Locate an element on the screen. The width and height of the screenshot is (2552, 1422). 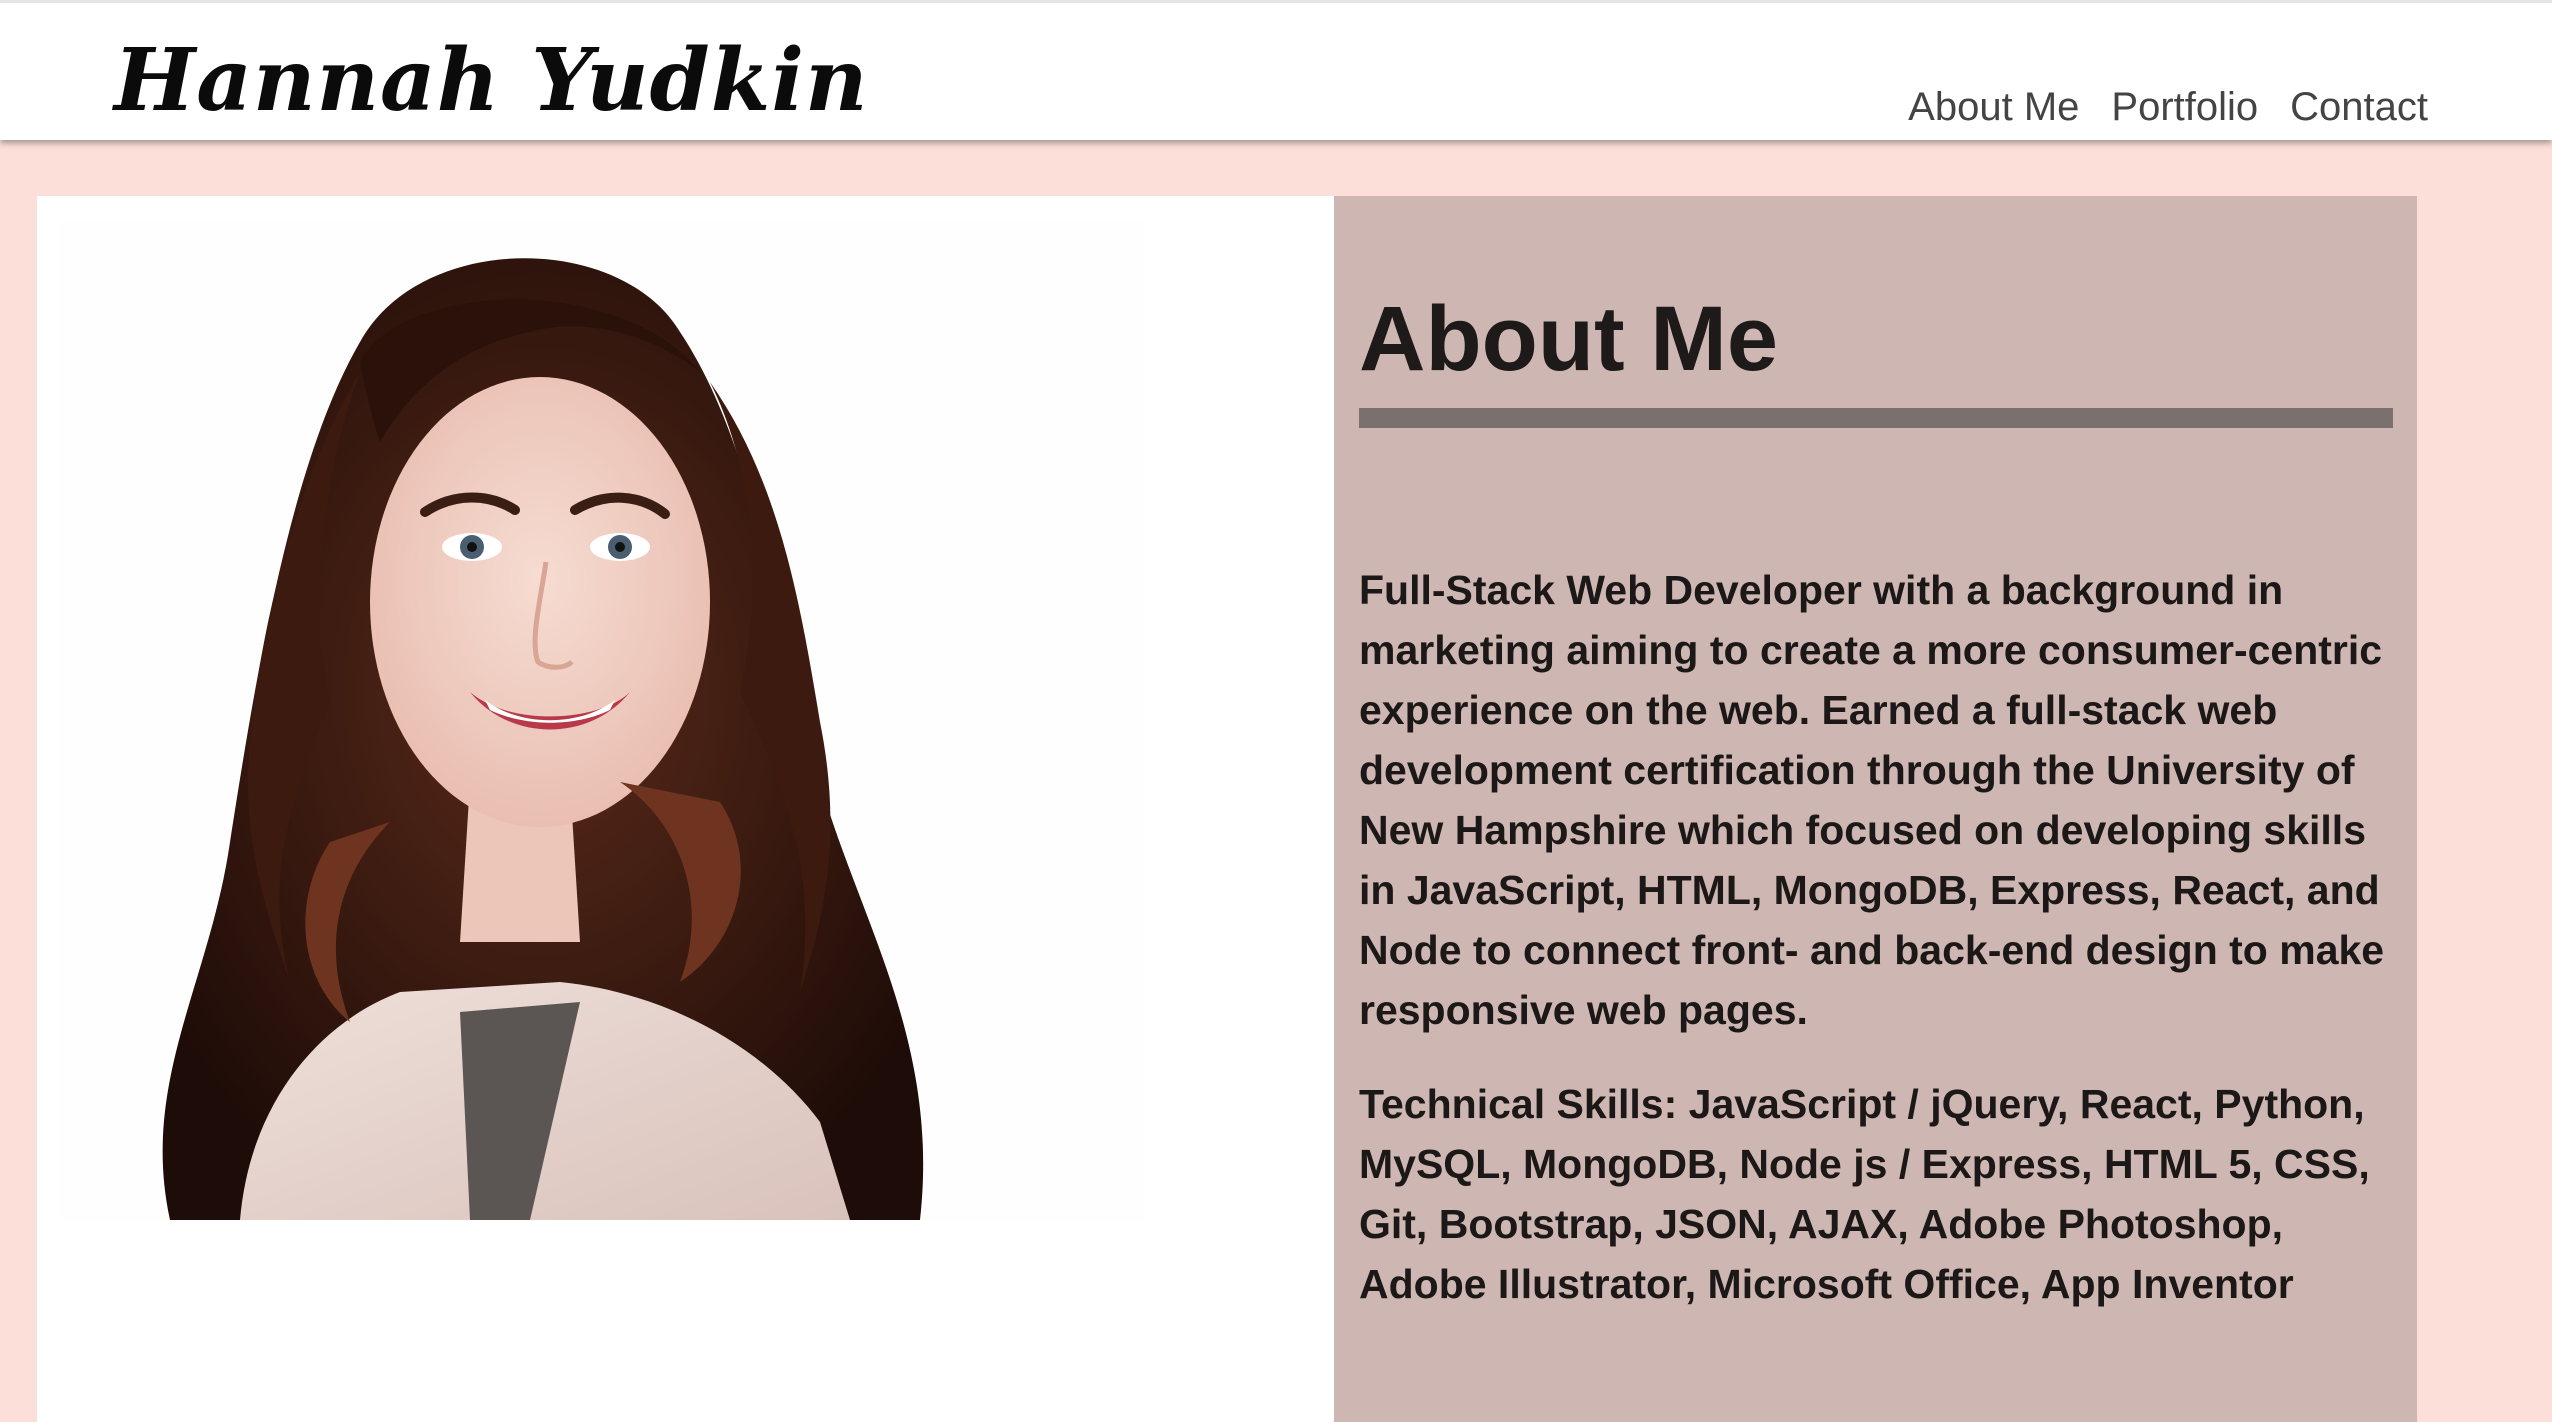
nav-link-portfolio: Portfolio is located at coordinates (2184, 107).